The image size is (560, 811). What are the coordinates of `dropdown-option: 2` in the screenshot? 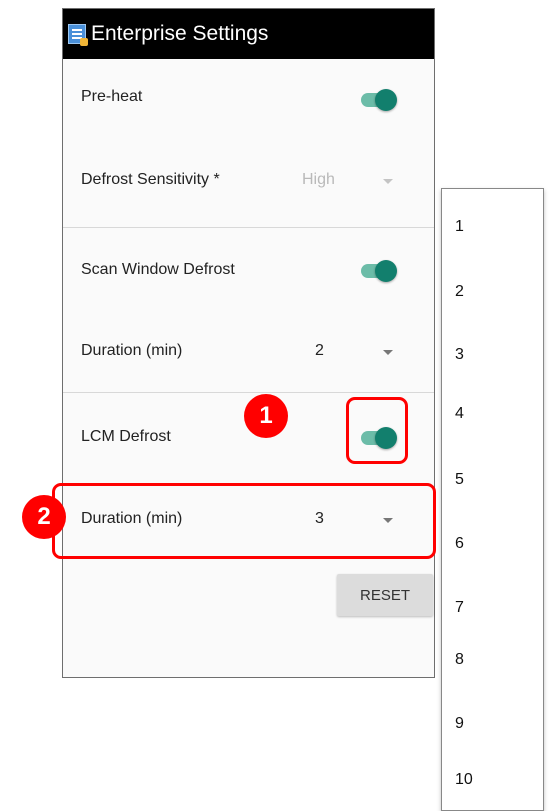 It's located at (459, 292).